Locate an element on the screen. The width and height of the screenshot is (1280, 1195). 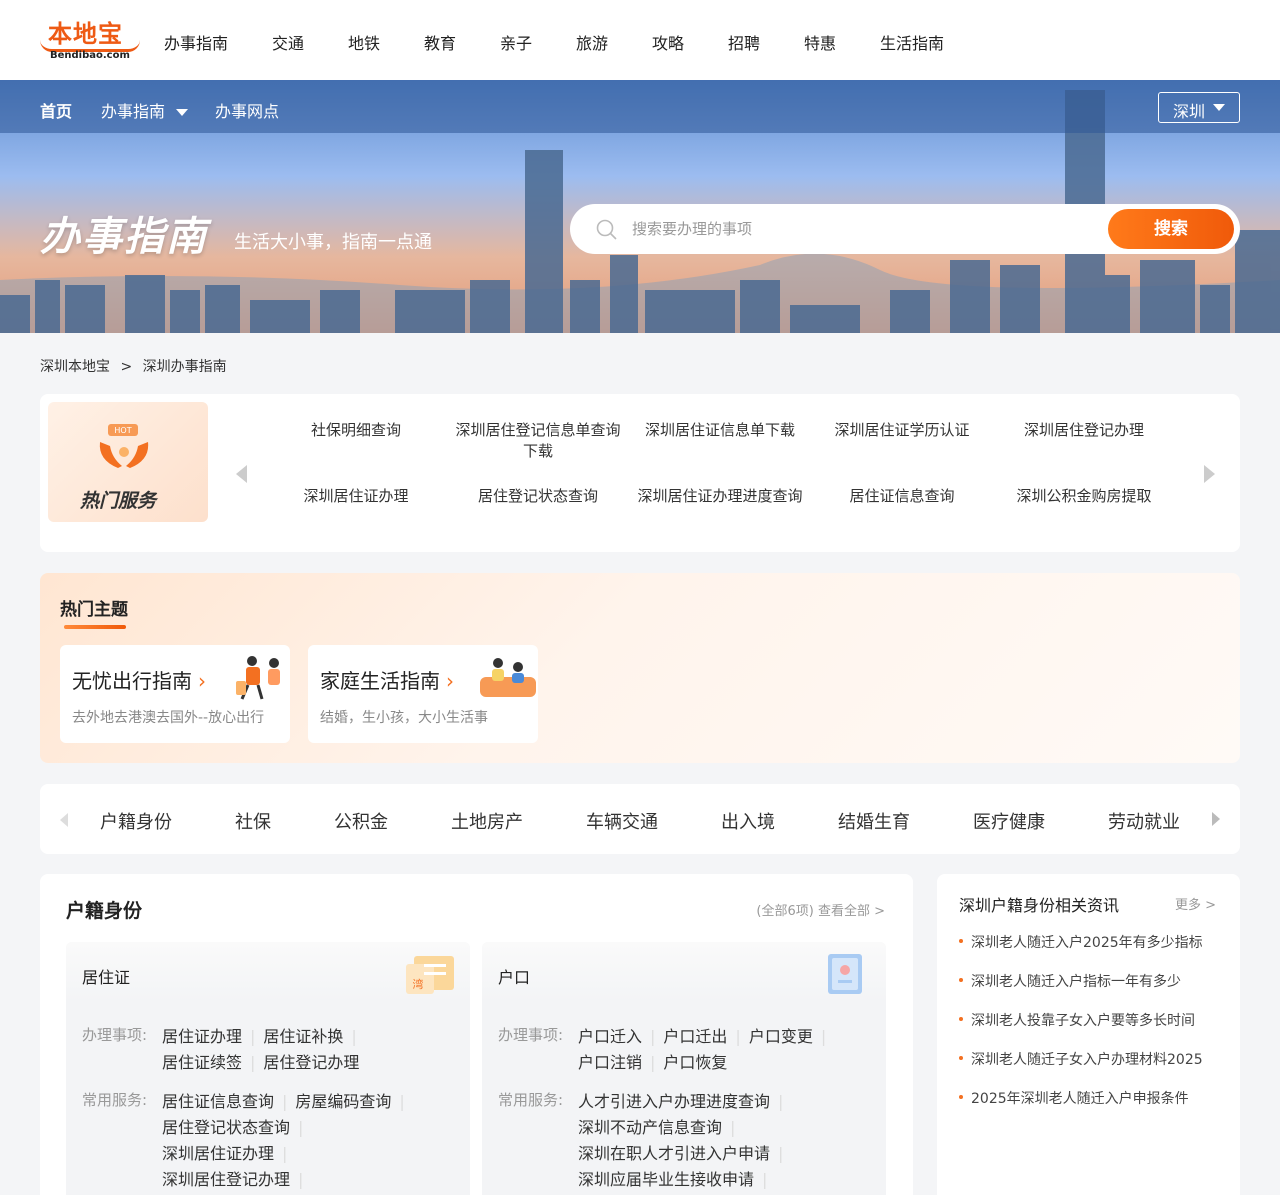
hot-link: 居住登记状态查询 is located at coordinates (538, 496).